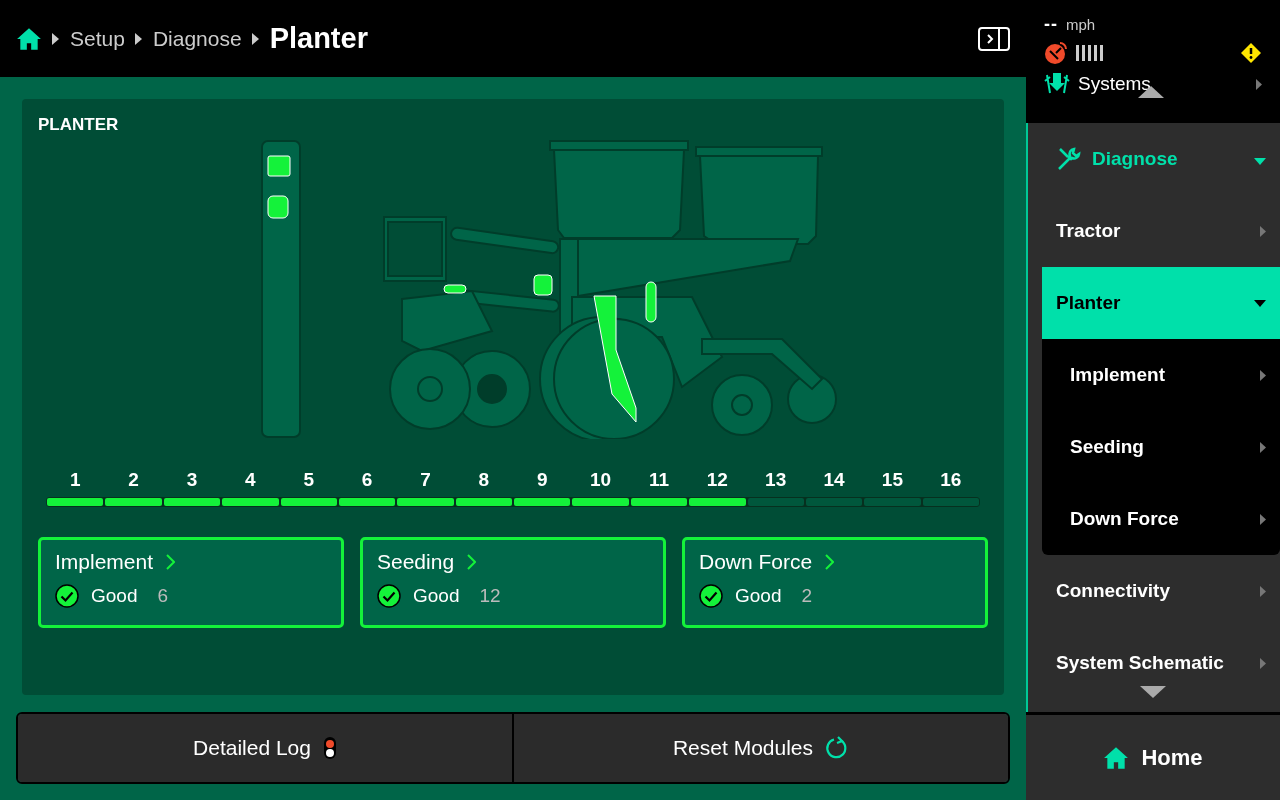 This screenshot has height=800, width=1280. I want to click on row-number: 16, so click(951, 480).